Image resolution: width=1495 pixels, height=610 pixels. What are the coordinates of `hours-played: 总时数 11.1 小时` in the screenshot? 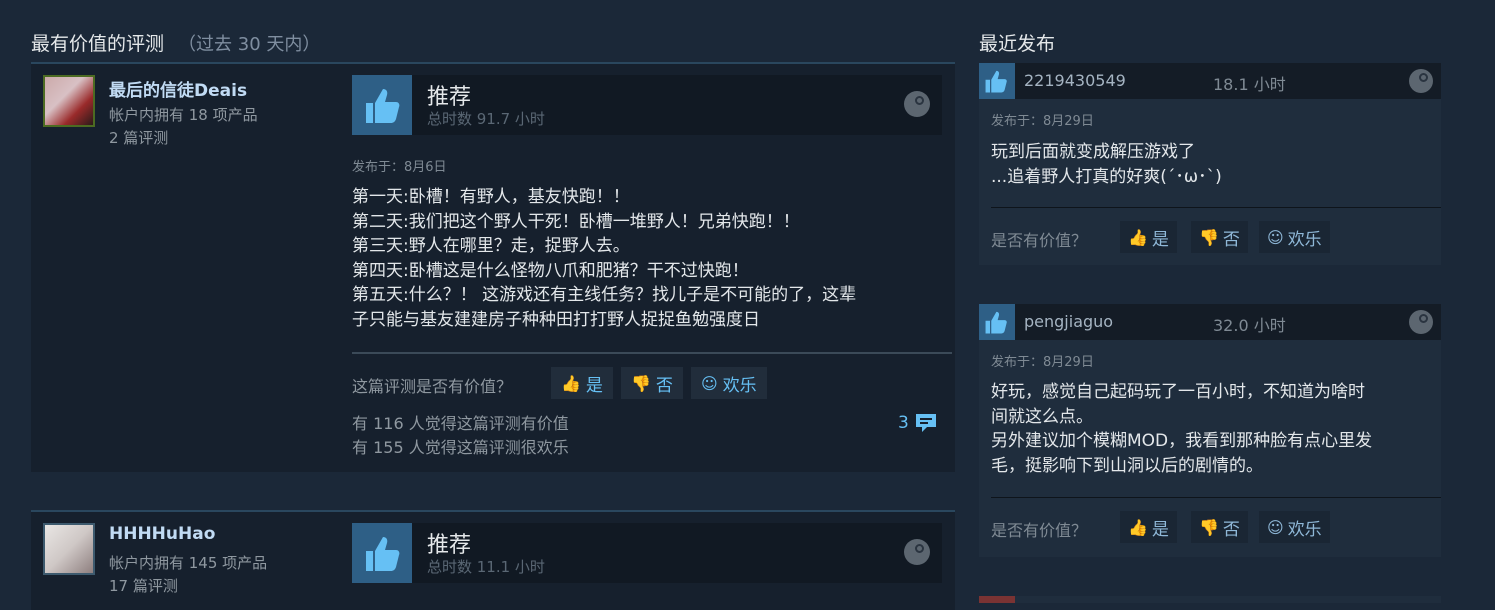 It's located at (486, 567).